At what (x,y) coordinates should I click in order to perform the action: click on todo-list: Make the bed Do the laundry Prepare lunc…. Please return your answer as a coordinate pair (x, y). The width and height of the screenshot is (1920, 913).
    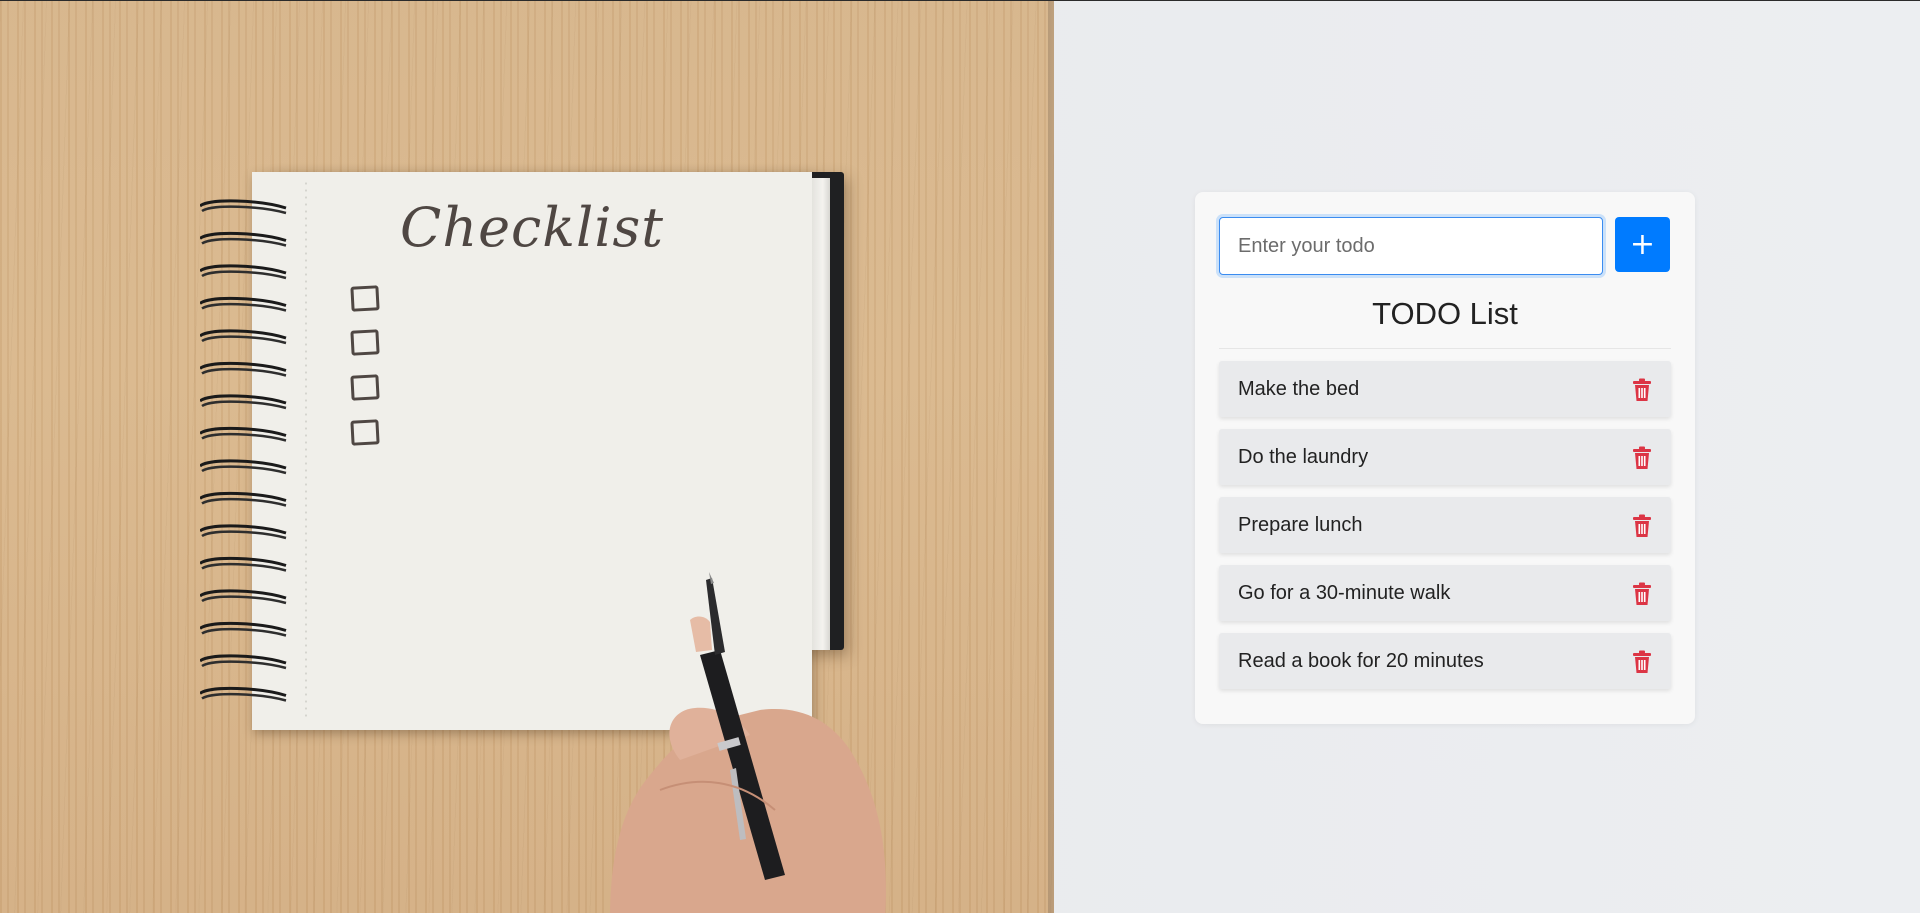
    Looking at the image, I should click on (1445, 531).